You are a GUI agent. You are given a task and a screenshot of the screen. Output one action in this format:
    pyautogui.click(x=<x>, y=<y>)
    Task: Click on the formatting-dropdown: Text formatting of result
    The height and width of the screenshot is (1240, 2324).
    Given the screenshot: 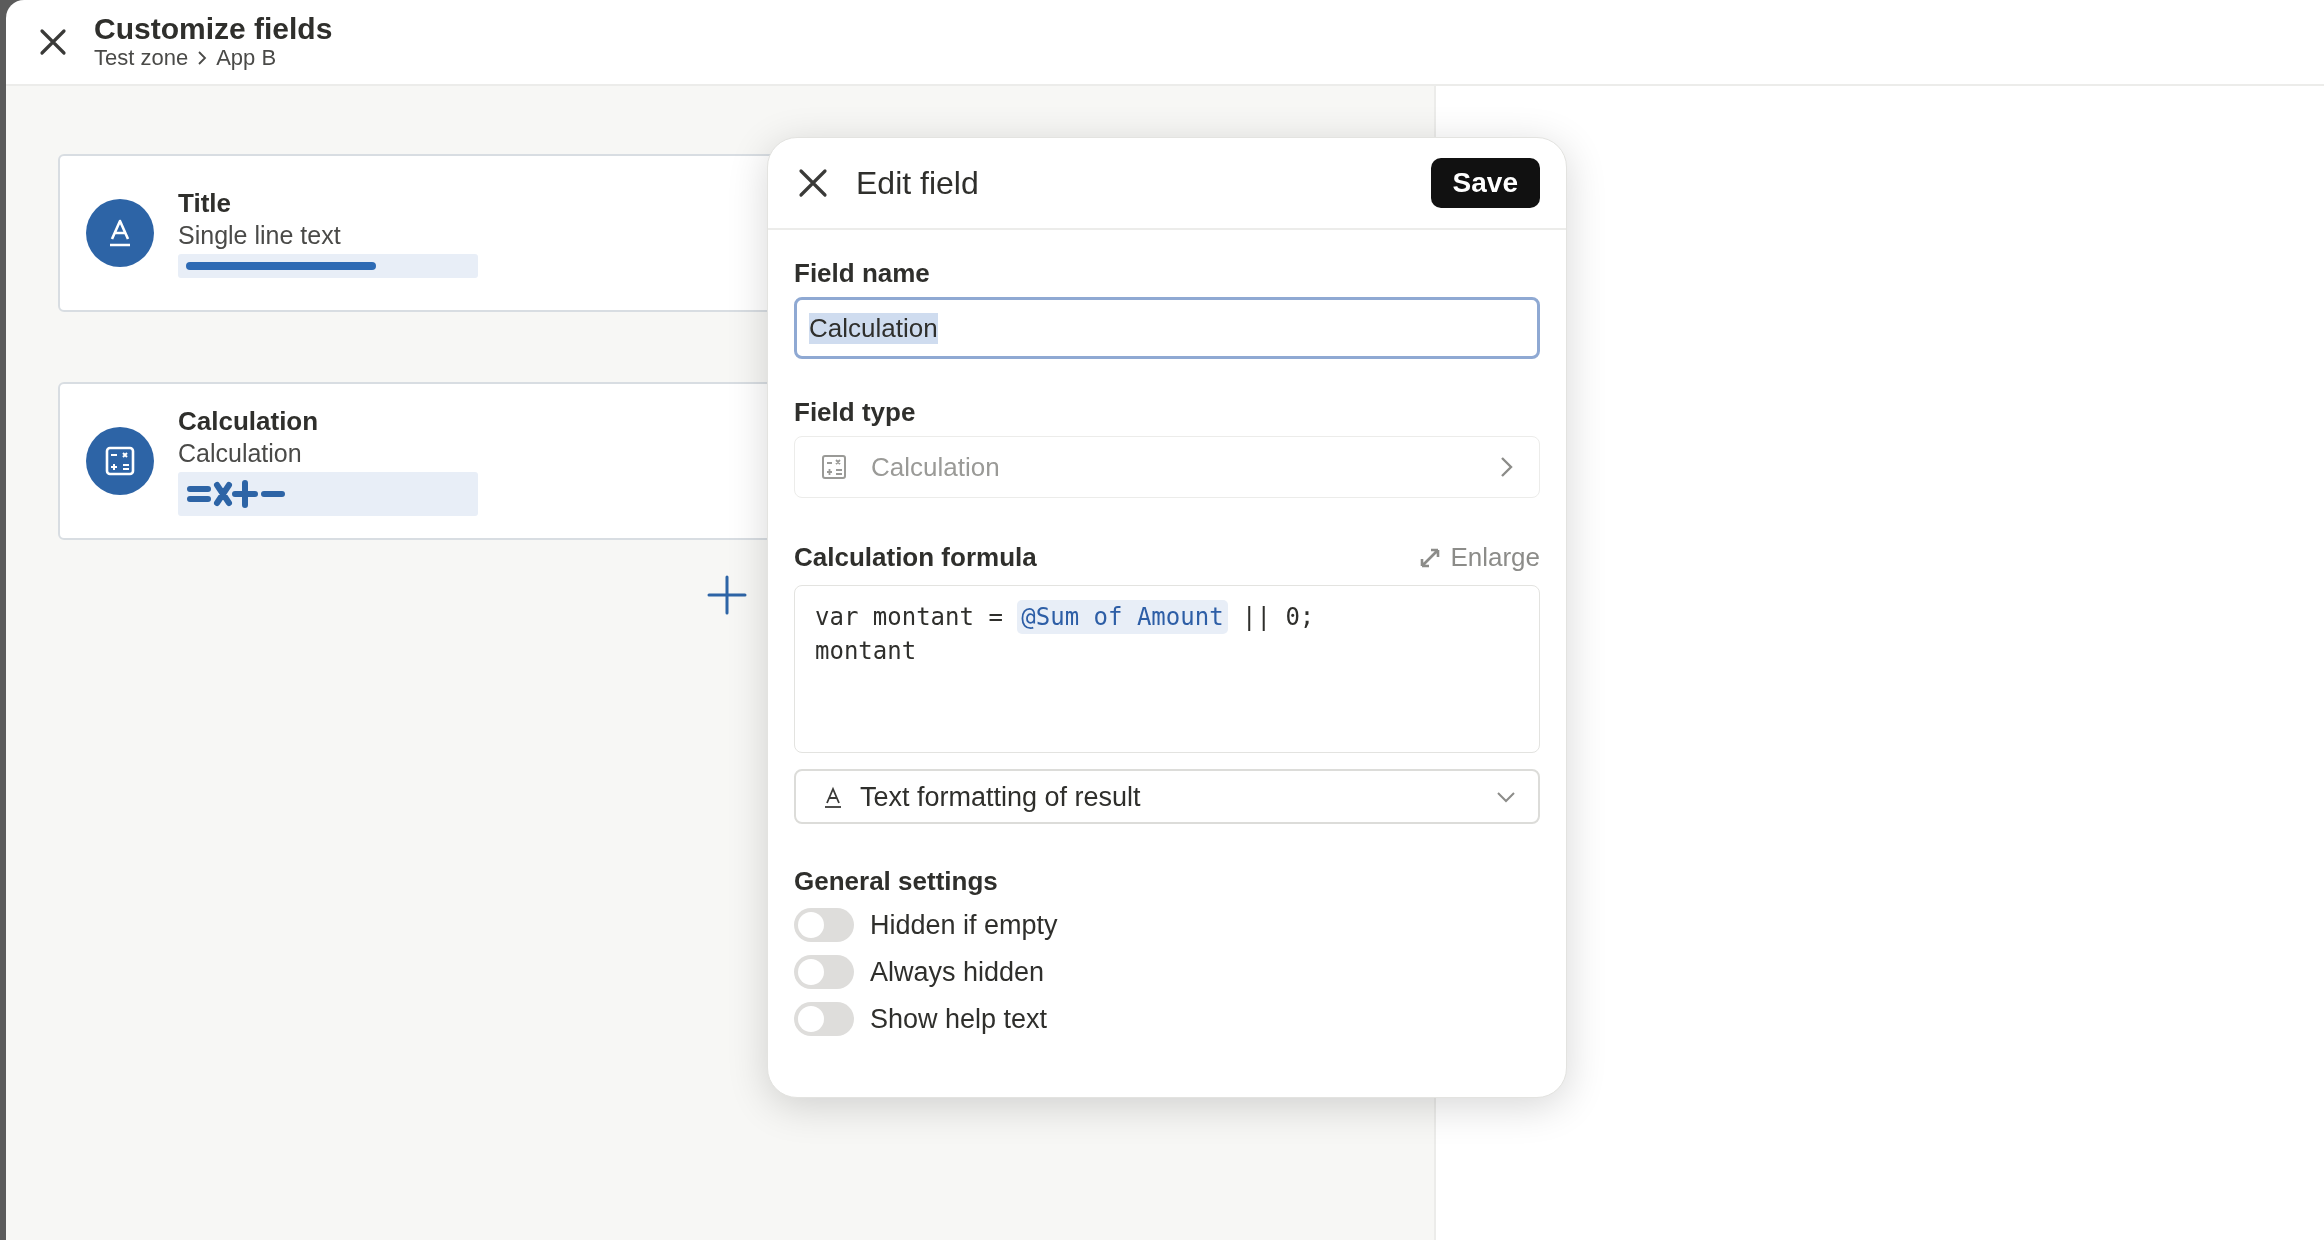 What is the action you would take?
    pyautogui.click(x=1167, y=797)
    